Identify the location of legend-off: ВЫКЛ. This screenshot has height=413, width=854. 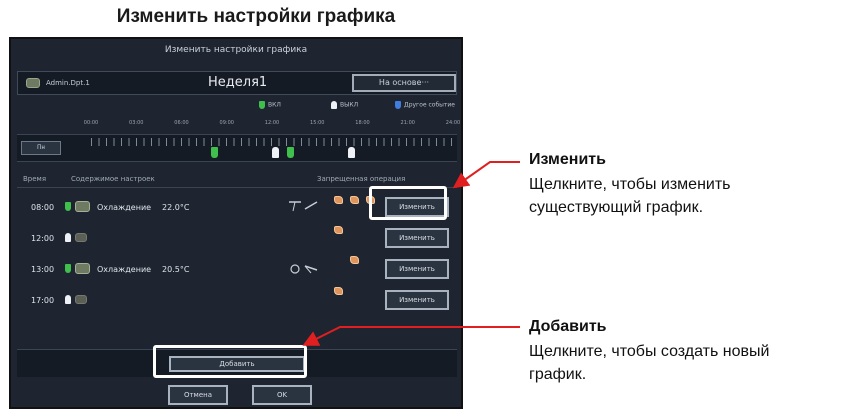
(344, 107).